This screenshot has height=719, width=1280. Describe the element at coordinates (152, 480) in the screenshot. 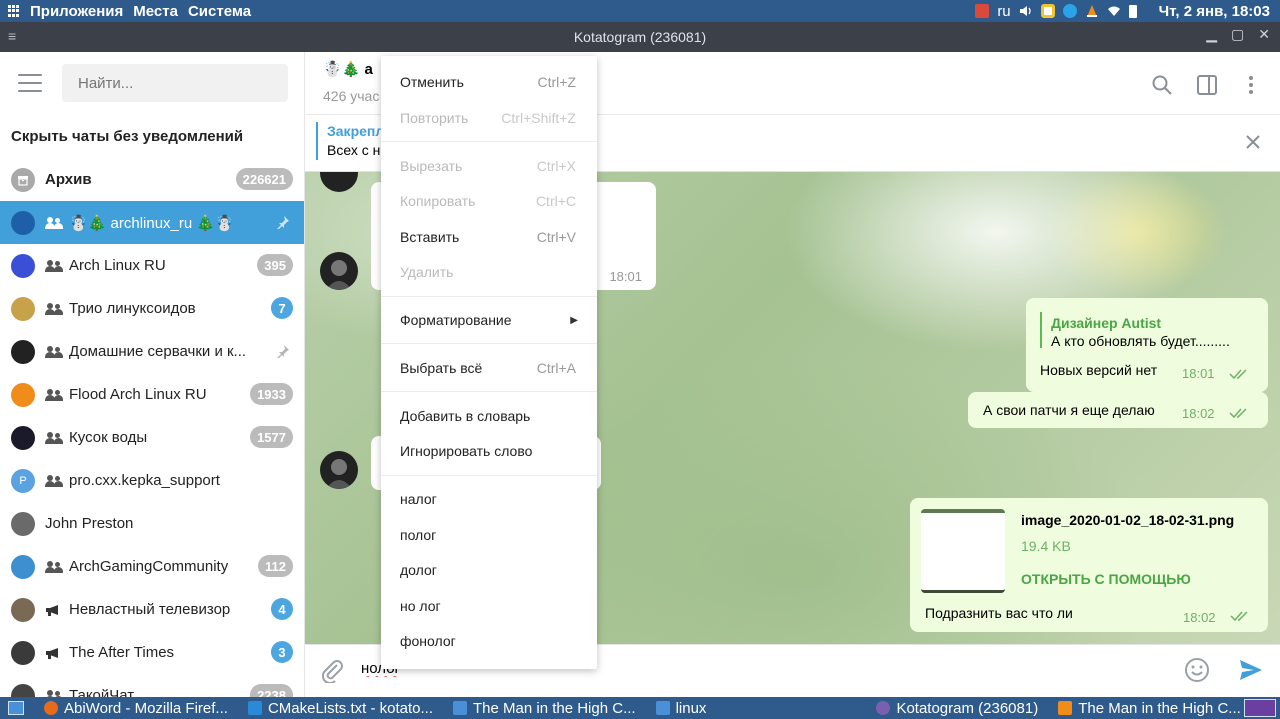

I see `chat-row: Ppro.cxx.kepka_support` at that location.